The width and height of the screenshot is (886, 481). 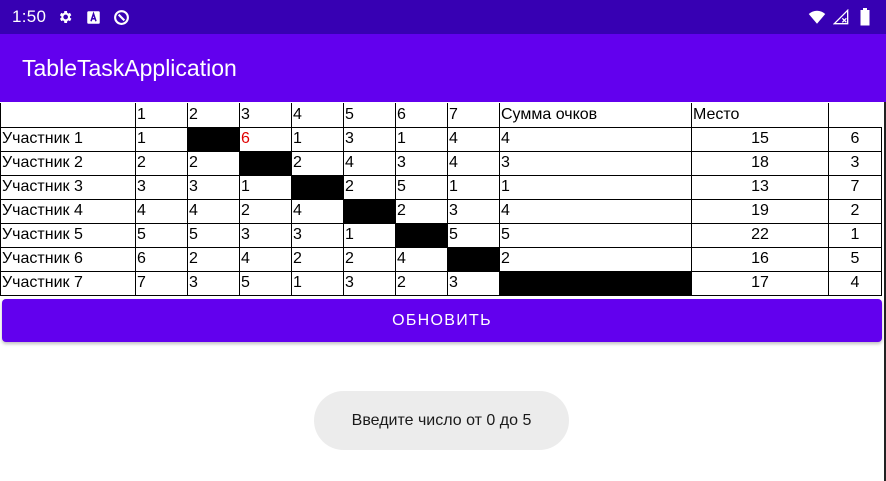 What do you see at coordinates (68, 139) in the screenshot?
I see `participant-name: Участник 1` at bounding box center [68, 139].